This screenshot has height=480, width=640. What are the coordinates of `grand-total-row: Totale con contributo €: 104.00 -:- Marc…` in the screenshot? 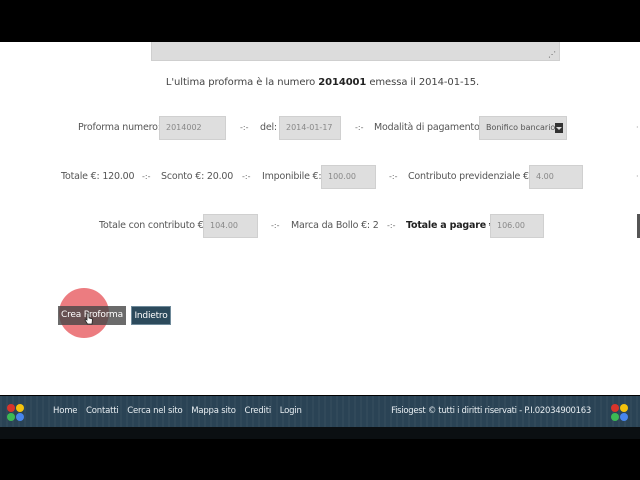 It's located at (320, 226).